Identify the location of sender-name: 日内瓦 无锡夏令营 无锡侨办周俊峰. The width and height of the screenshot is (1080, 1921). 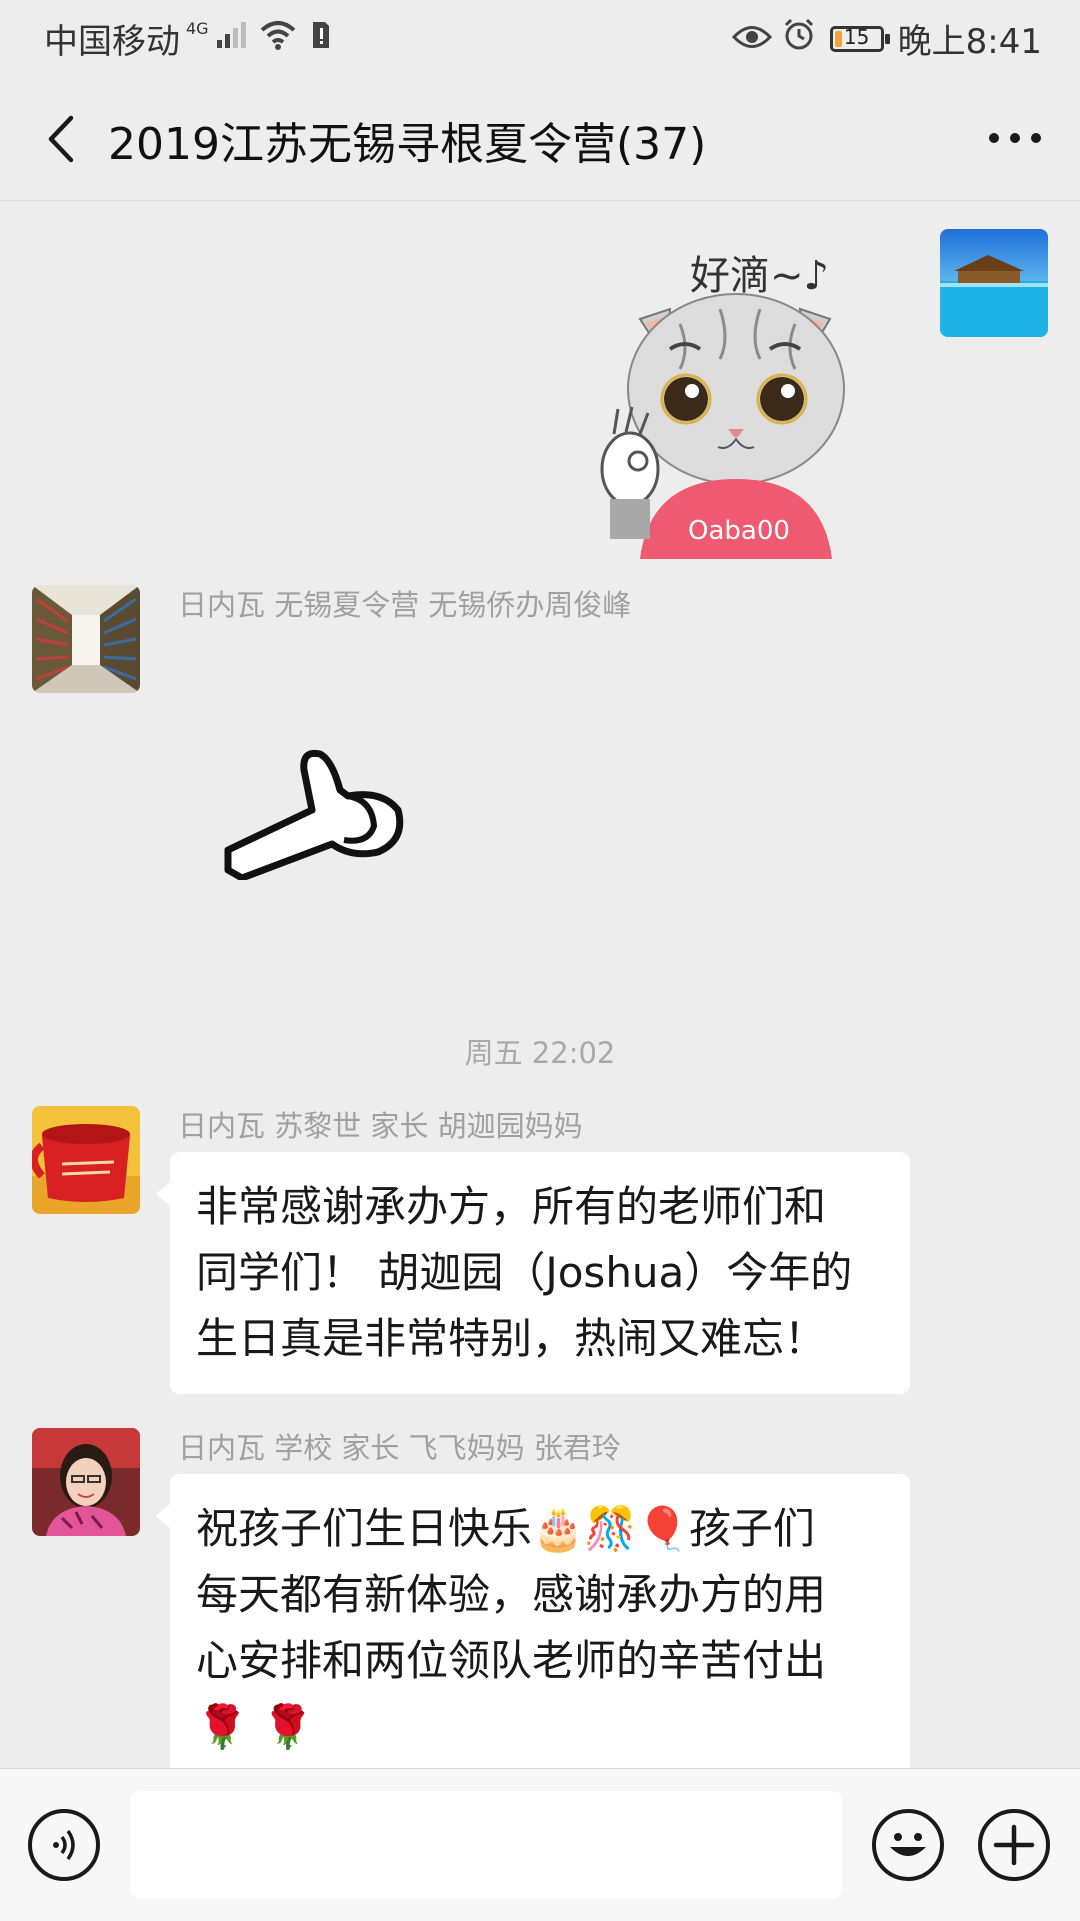
(405, 605).